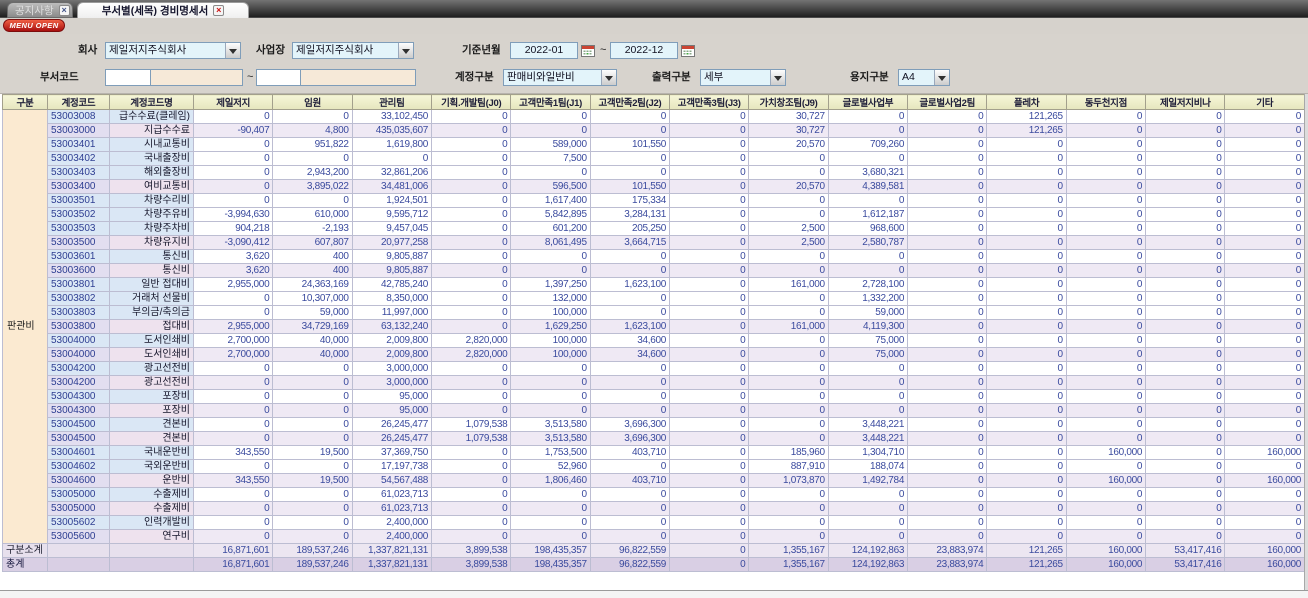 The width and height of the screenshot is (1308, 598). What do you see at coordinates (924, 77) in the screenshot?
I see `paper-type-select: A4` at bounding box center [924, 77].